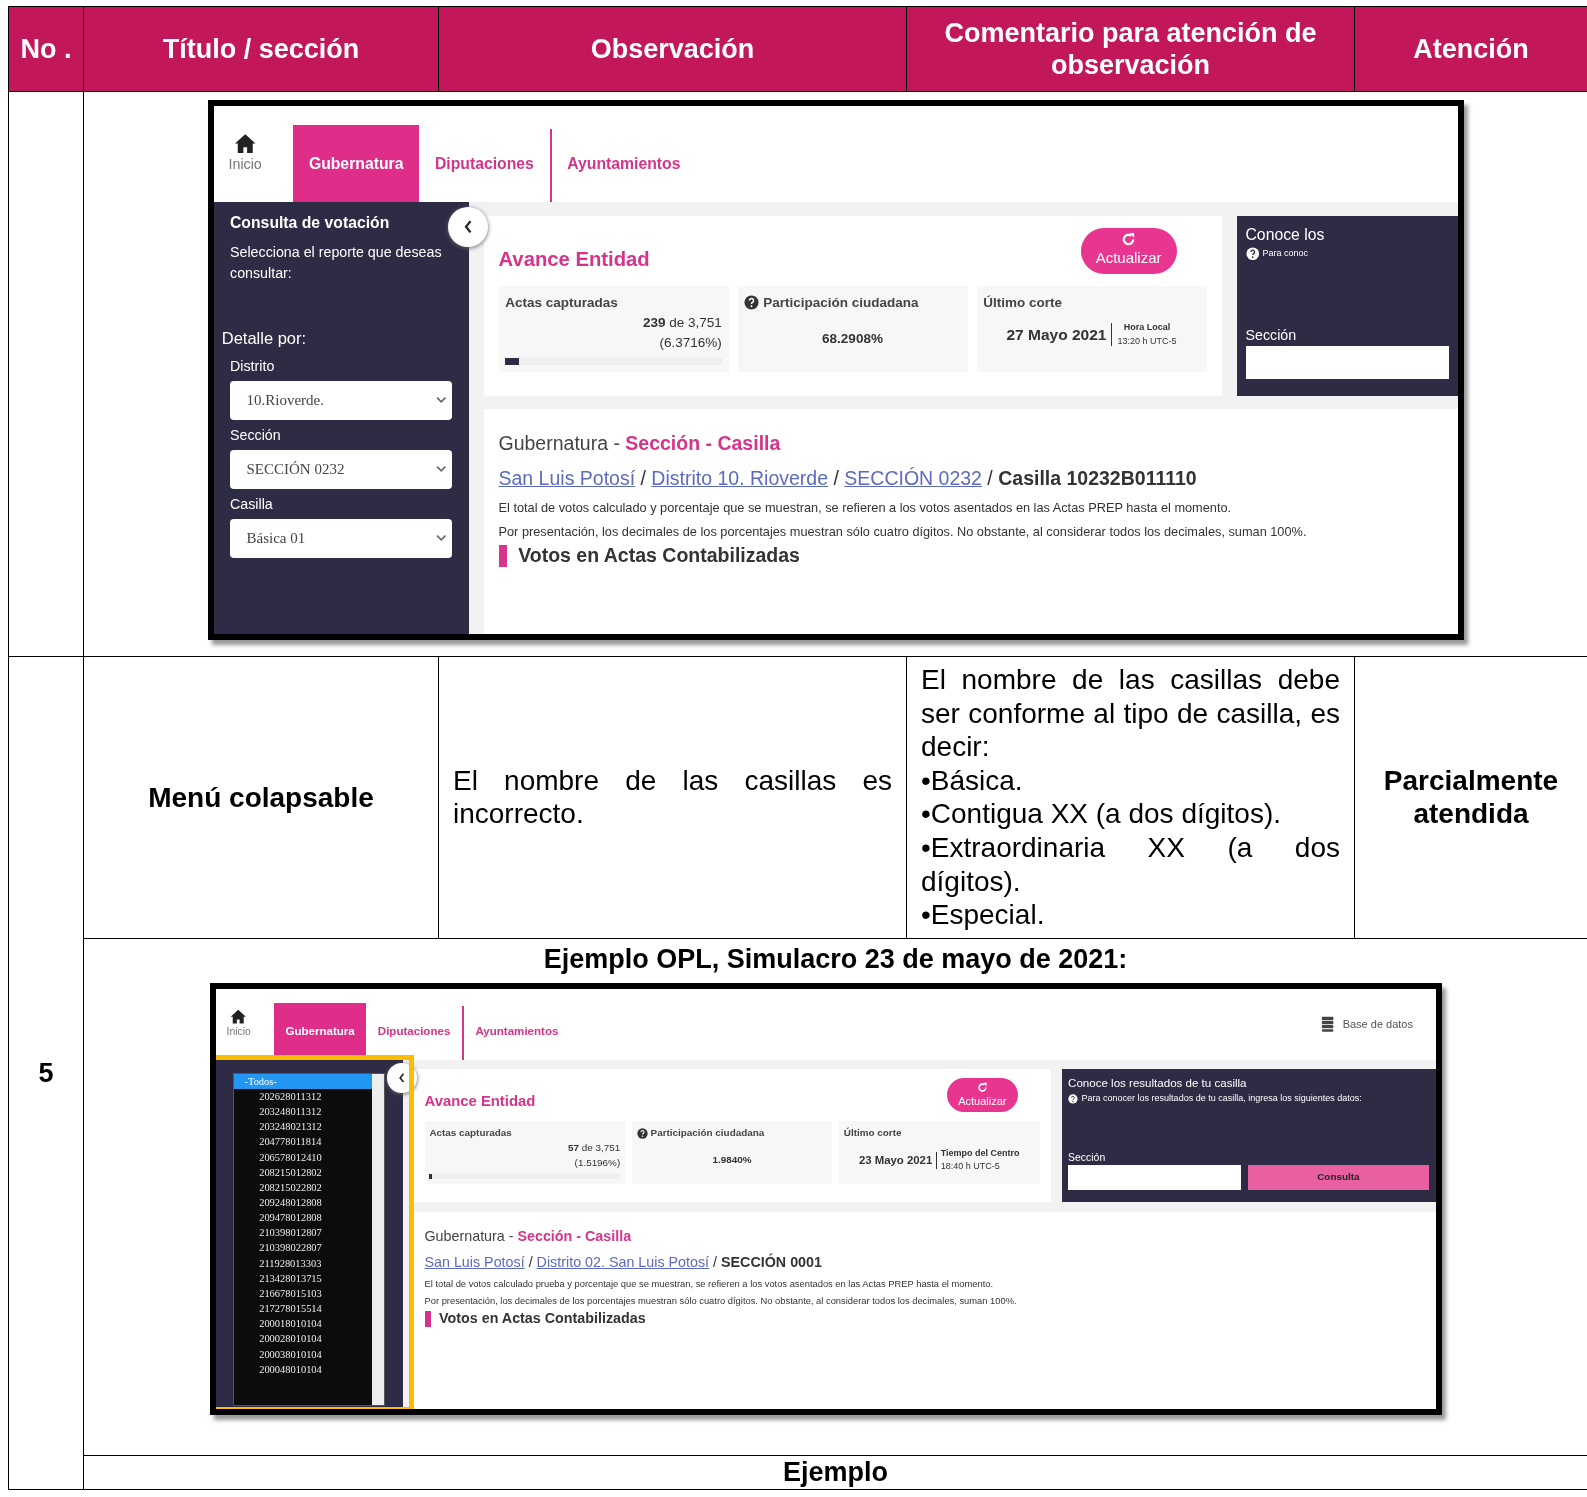 The image size is (1587, 1497). I want to click on attention-status: Parcialmente atendida, so click(1471, 797).